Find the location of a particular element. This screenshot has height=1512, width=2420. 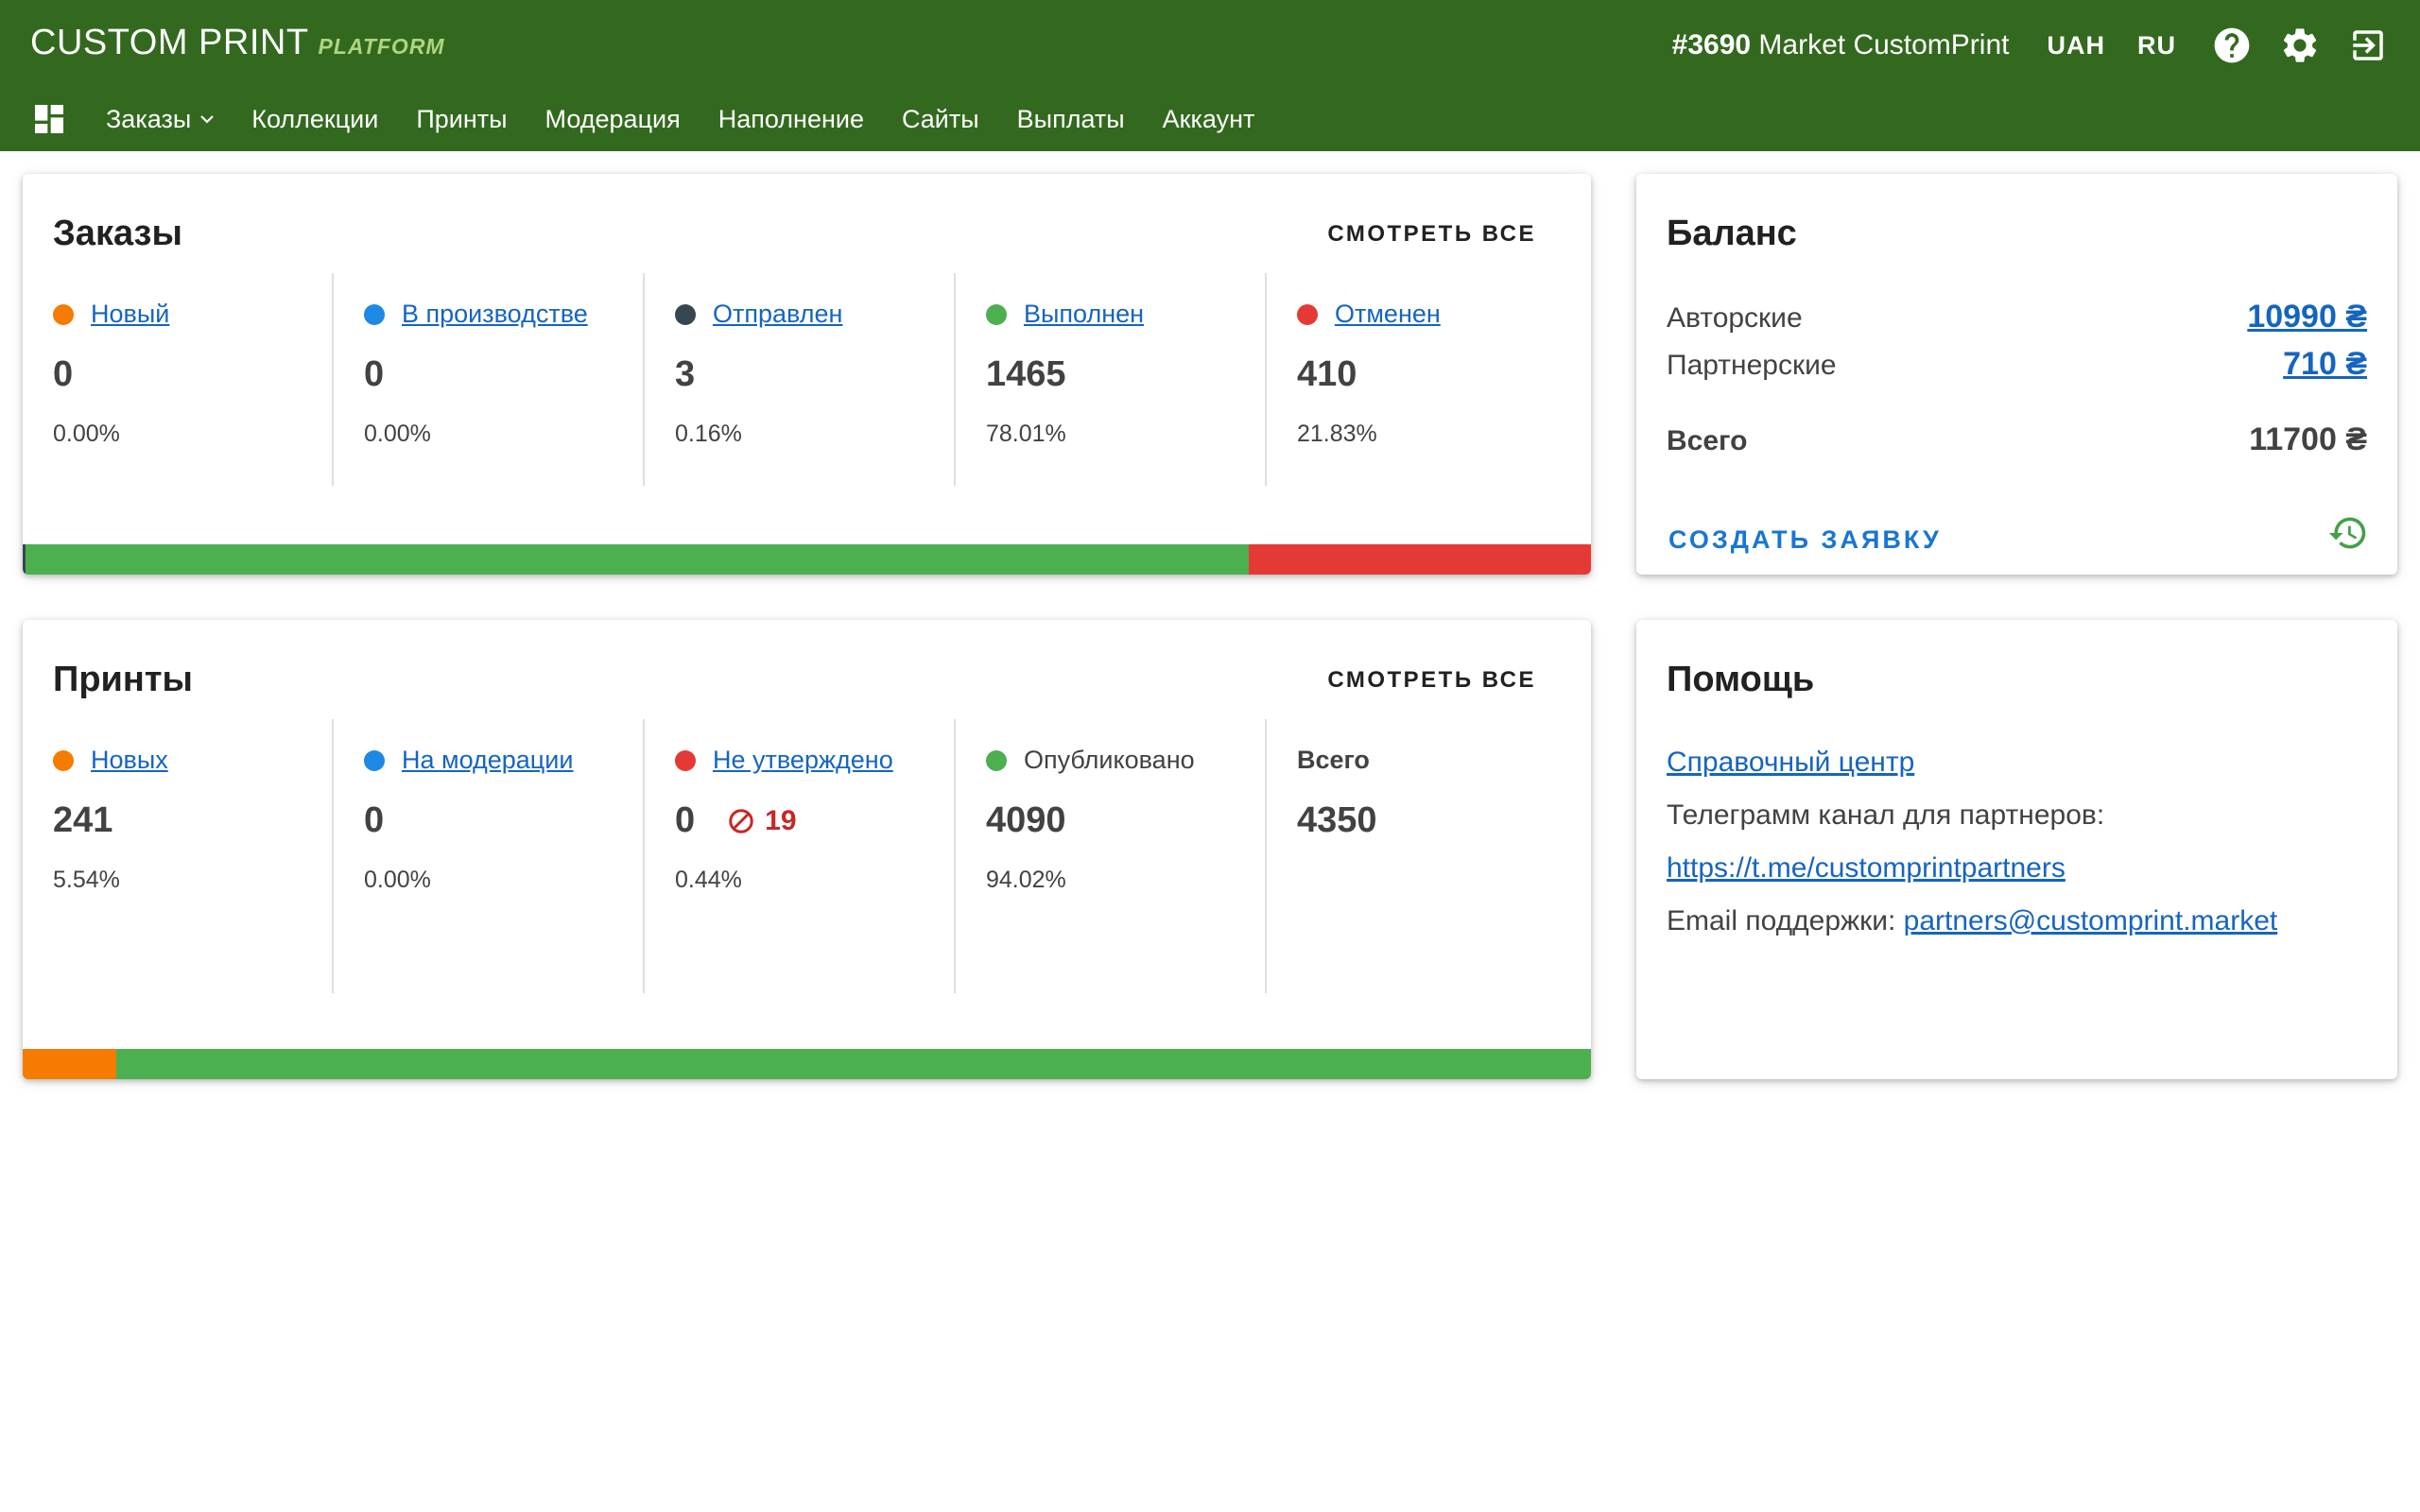

orders-completed-pct: 78.01% is located at coordinates (1026, 434).